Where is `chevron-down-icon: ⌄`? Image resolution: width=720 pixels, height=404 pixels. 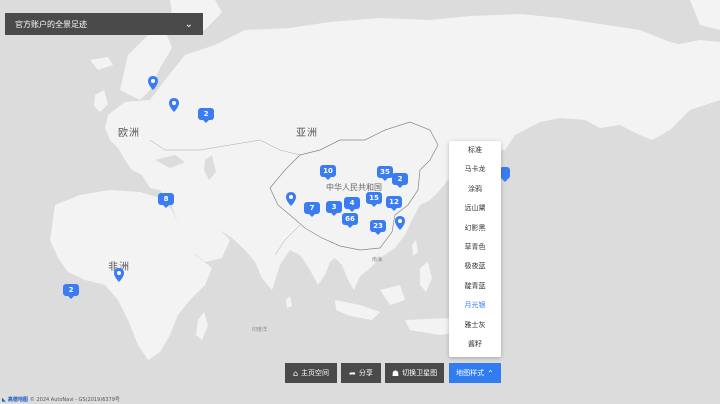
chevron-down-icon: ⌄ is located at coordinates (188, 24).